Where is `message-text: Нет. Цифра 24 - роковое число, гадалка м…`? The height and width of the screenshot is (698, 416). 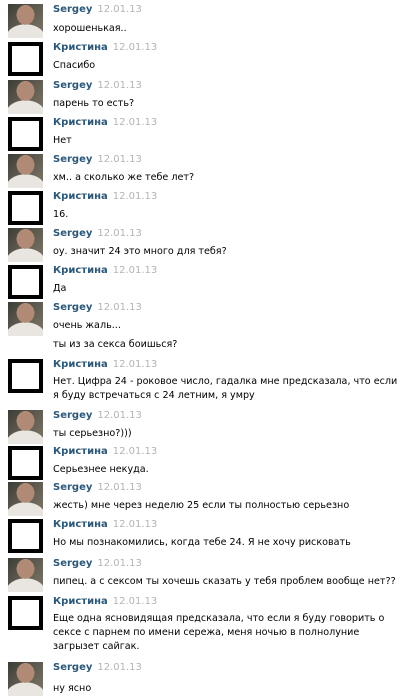
message-text: Нет. Цифра 24 - роковое число, гадалка м… is located at coordinates (225, 388).